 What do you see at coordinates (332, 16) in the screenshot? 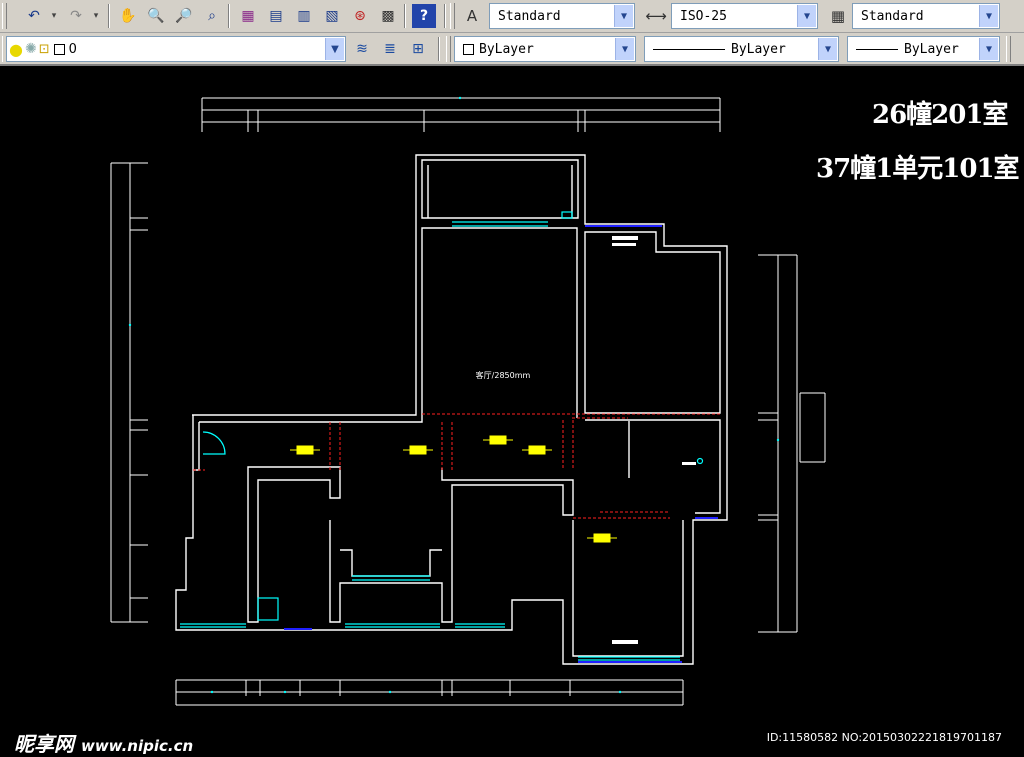
I see `sheet-set-icon: ▧` at bounding box center [332, 16].